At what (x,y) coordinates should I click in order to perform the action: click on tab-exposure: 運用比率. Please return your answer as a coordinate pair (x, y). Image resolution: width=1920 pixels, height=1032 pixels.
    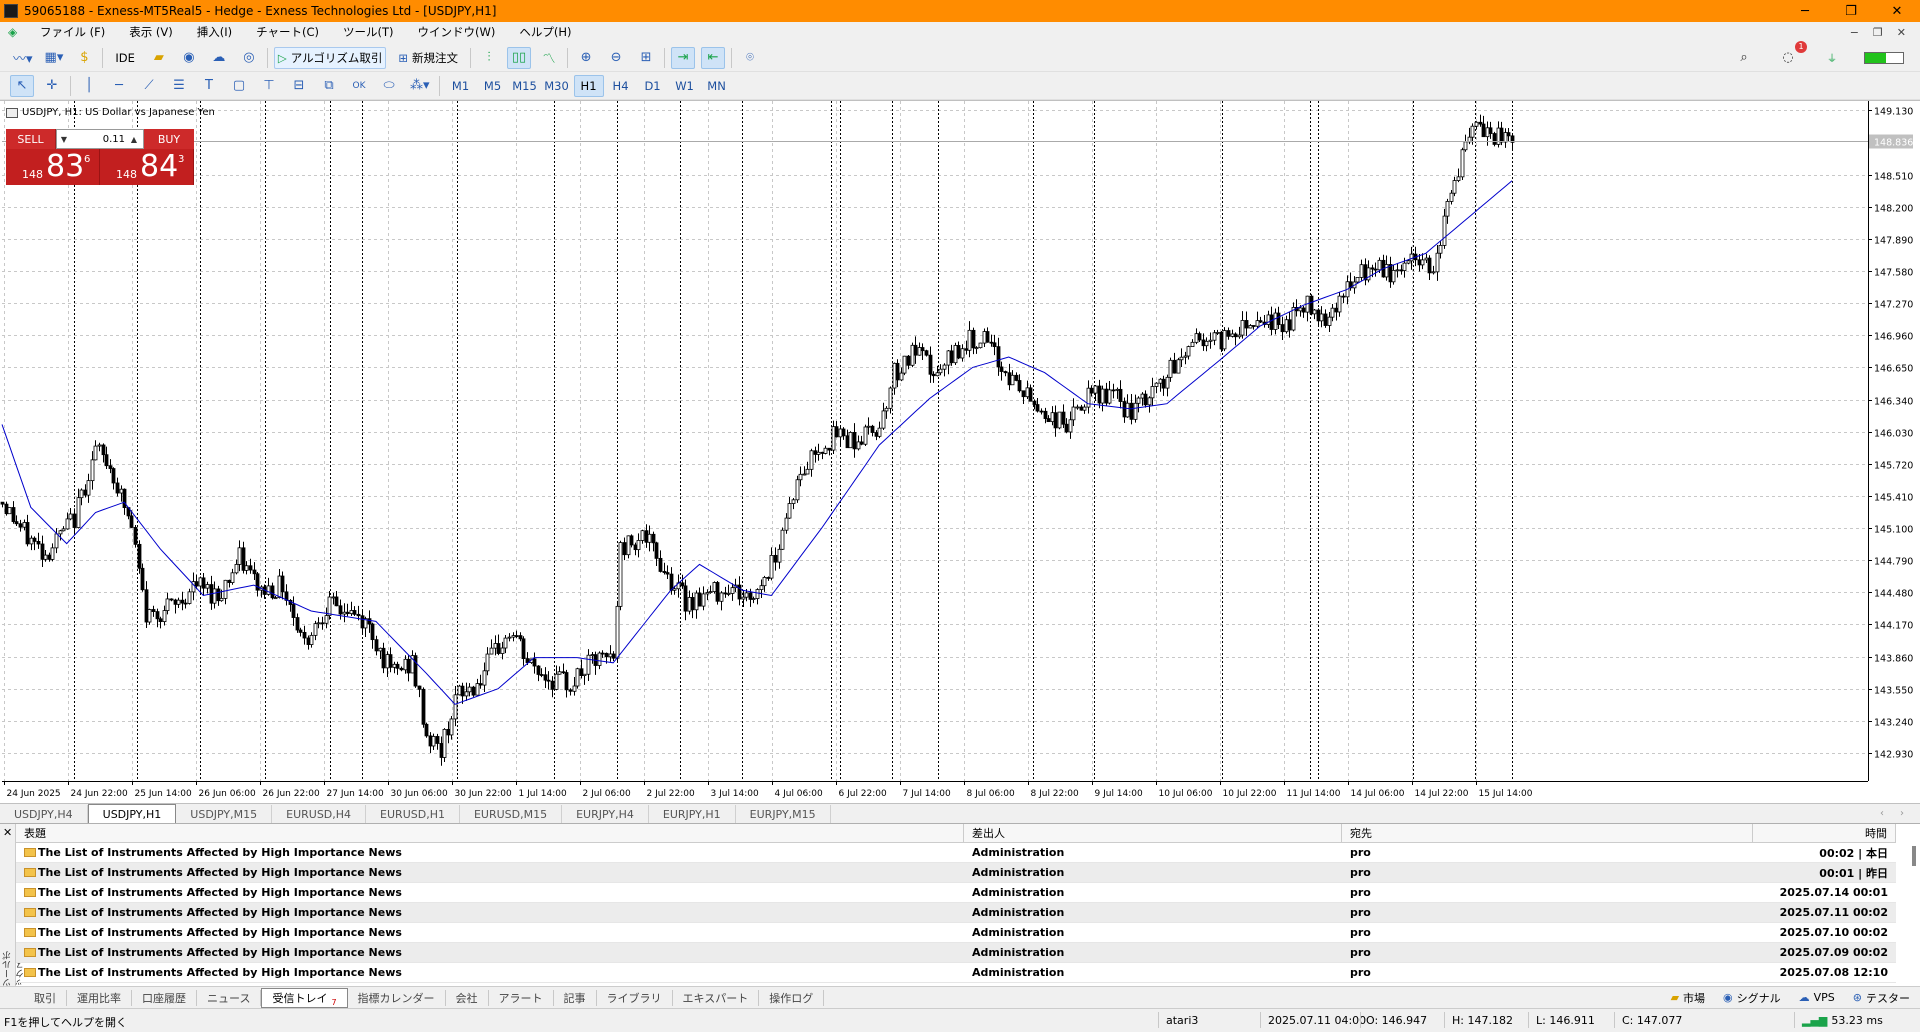
    Looking at the image, I should click on (99, 997).